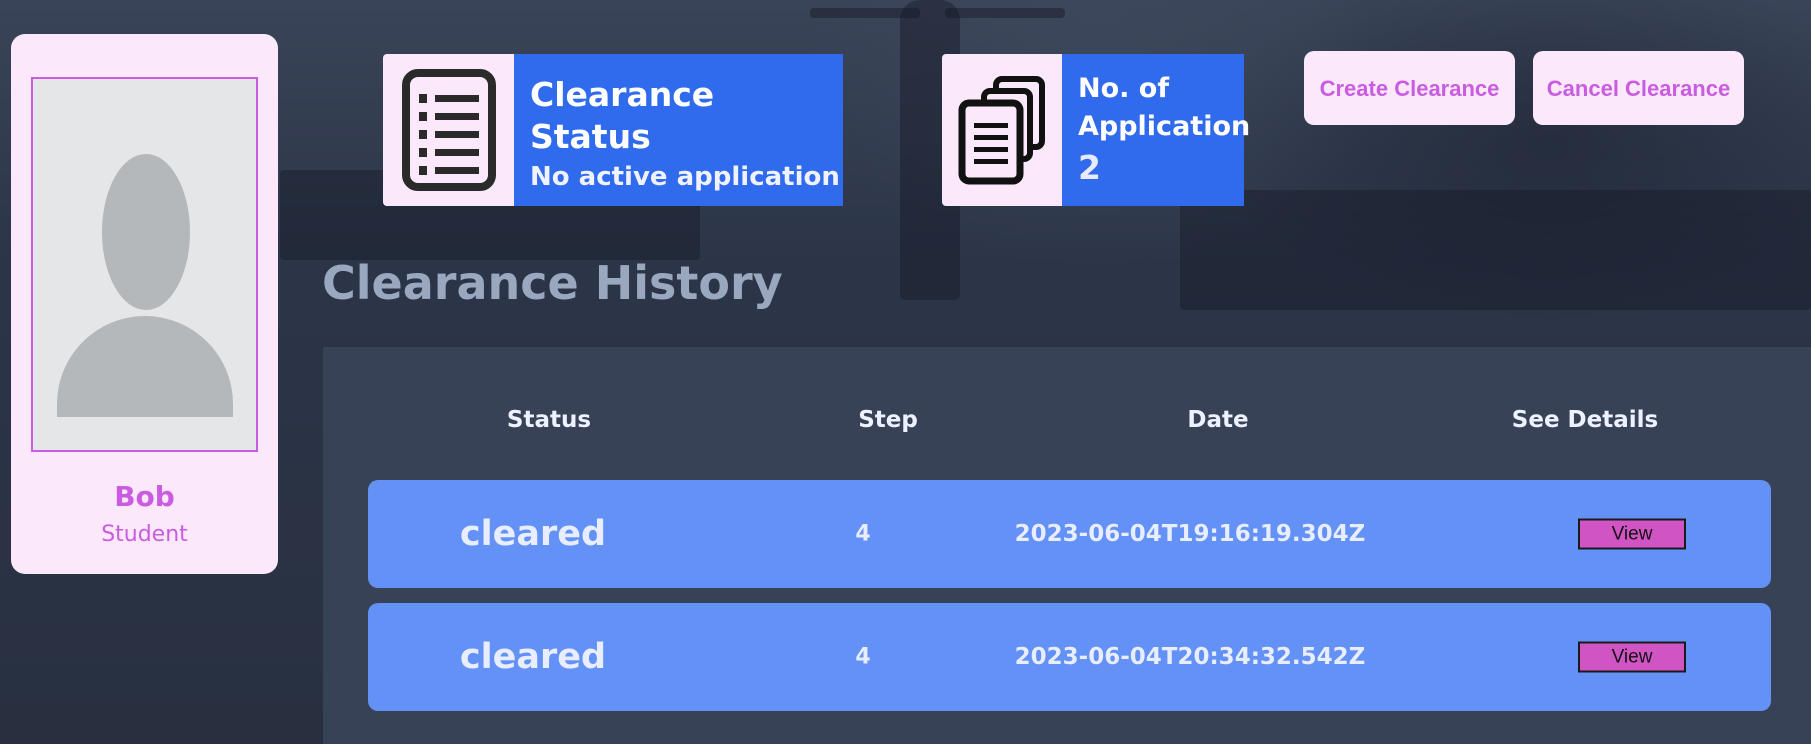 This screenshot has height=744, width=1811. What do you see at coordinates (448, 130) in the screenshot?
I see `list-icon` at bounding box center [448, 130].